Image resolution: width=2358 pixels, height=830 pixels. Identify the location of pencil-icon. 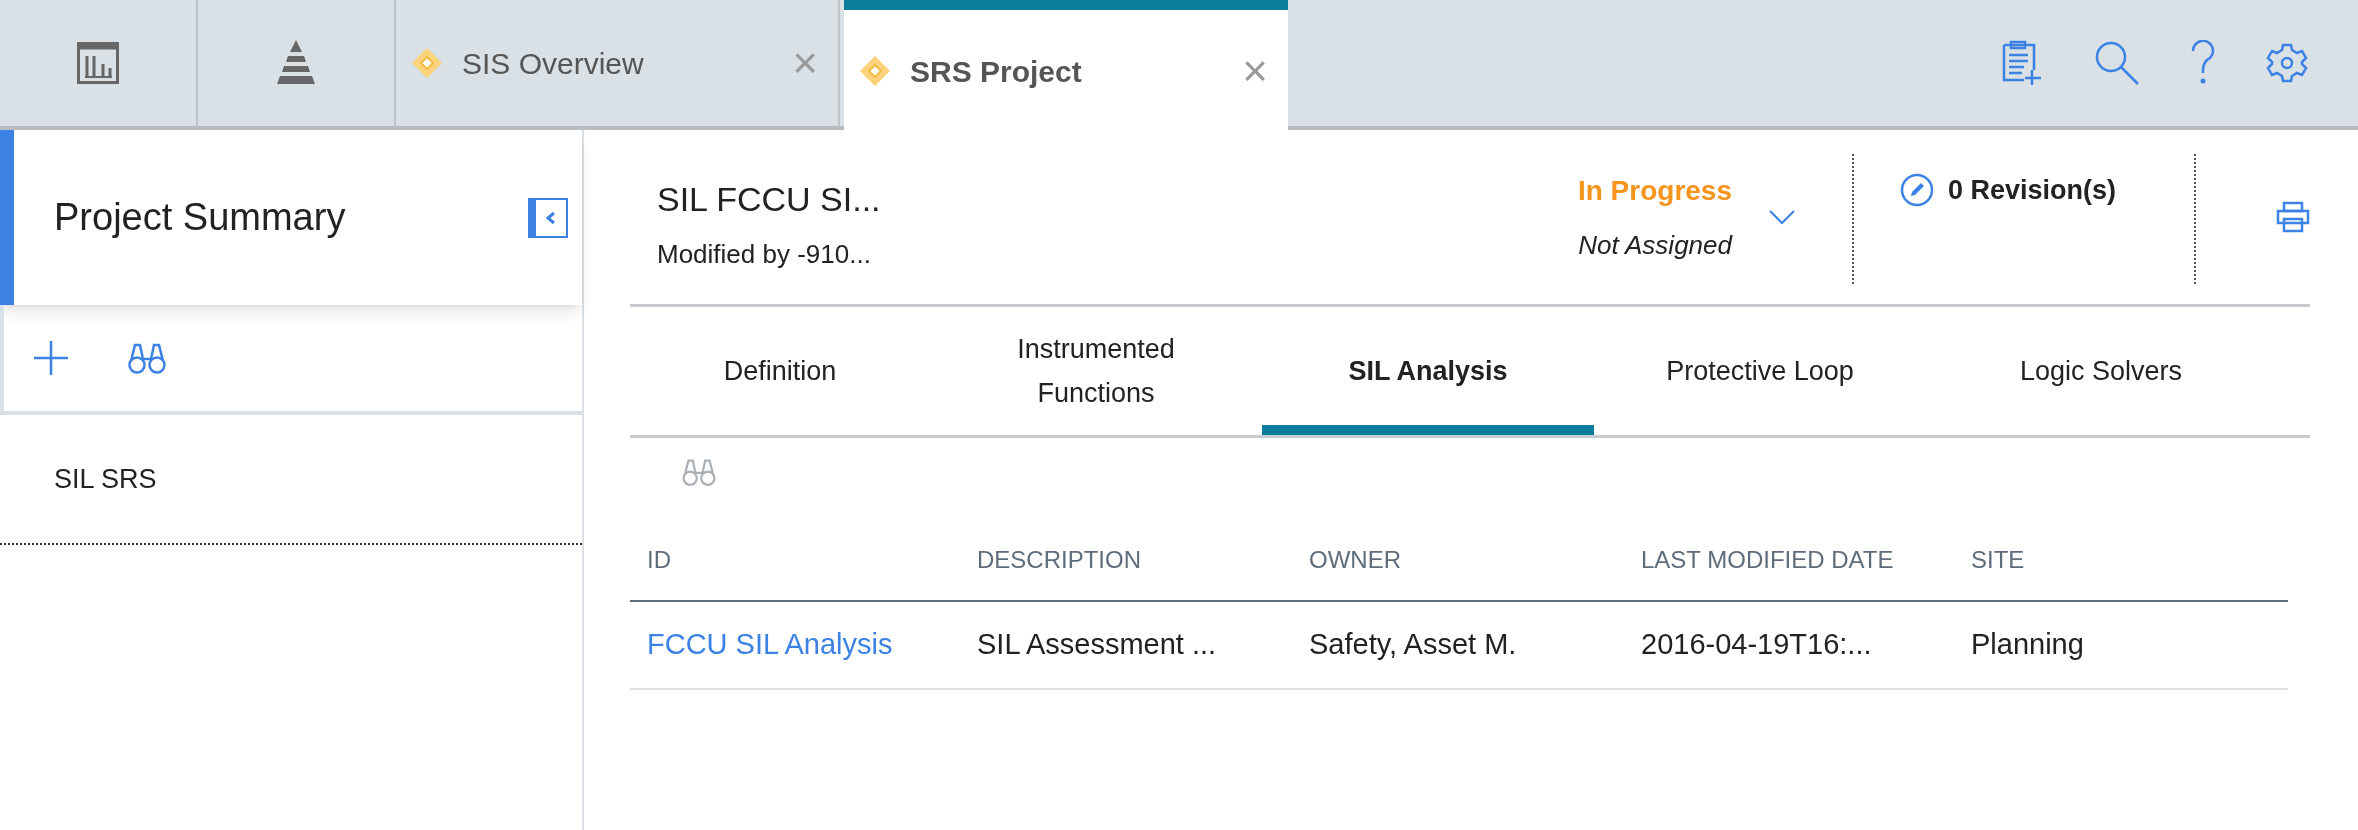
(1917, 190).